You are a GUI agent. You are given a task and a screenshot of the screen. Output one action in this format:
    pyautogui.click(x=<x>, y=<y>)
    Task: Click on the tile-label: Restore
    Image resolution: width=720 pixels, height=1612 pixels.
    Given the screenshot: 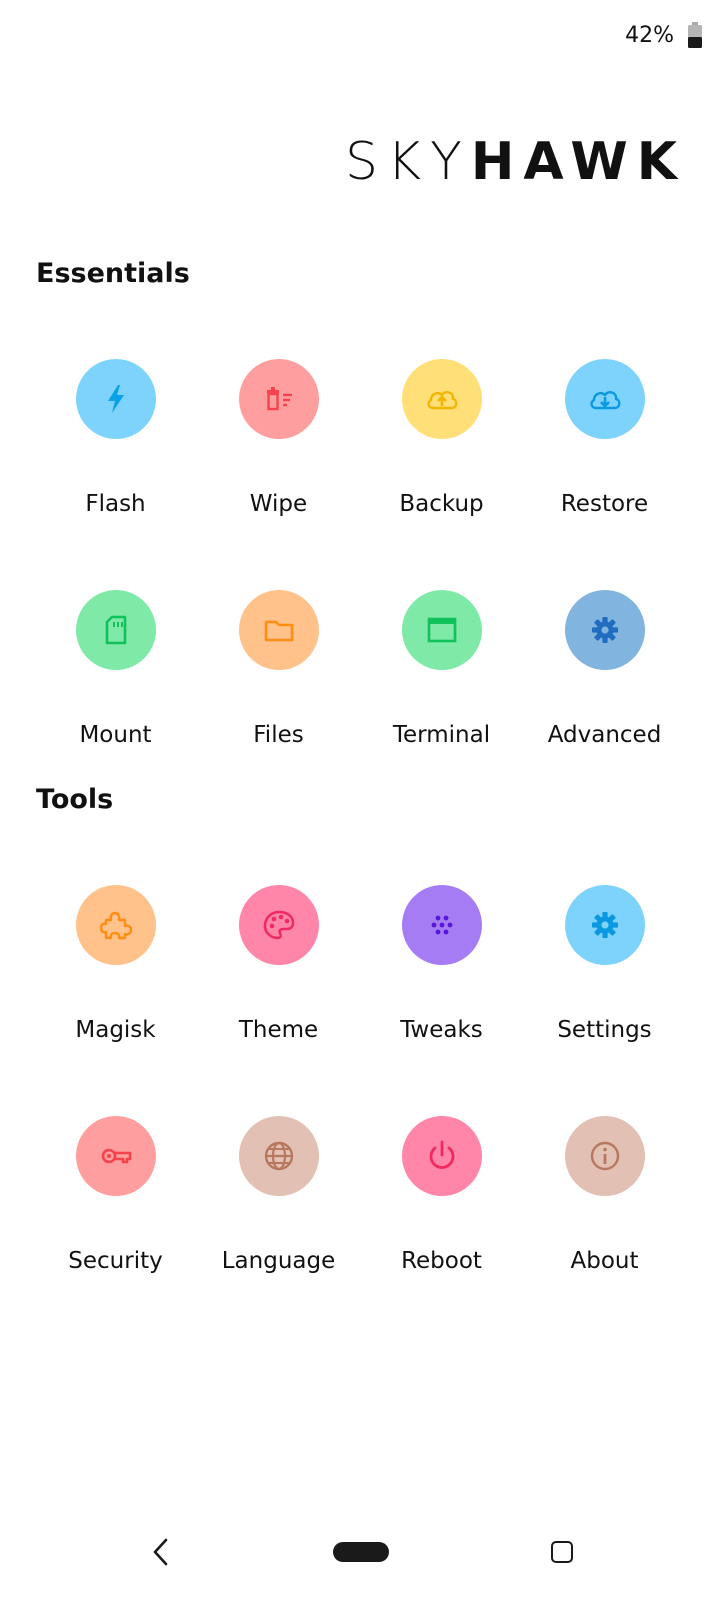 What is the action you would take?
    pyautogui.click(x=604, y=504)
    